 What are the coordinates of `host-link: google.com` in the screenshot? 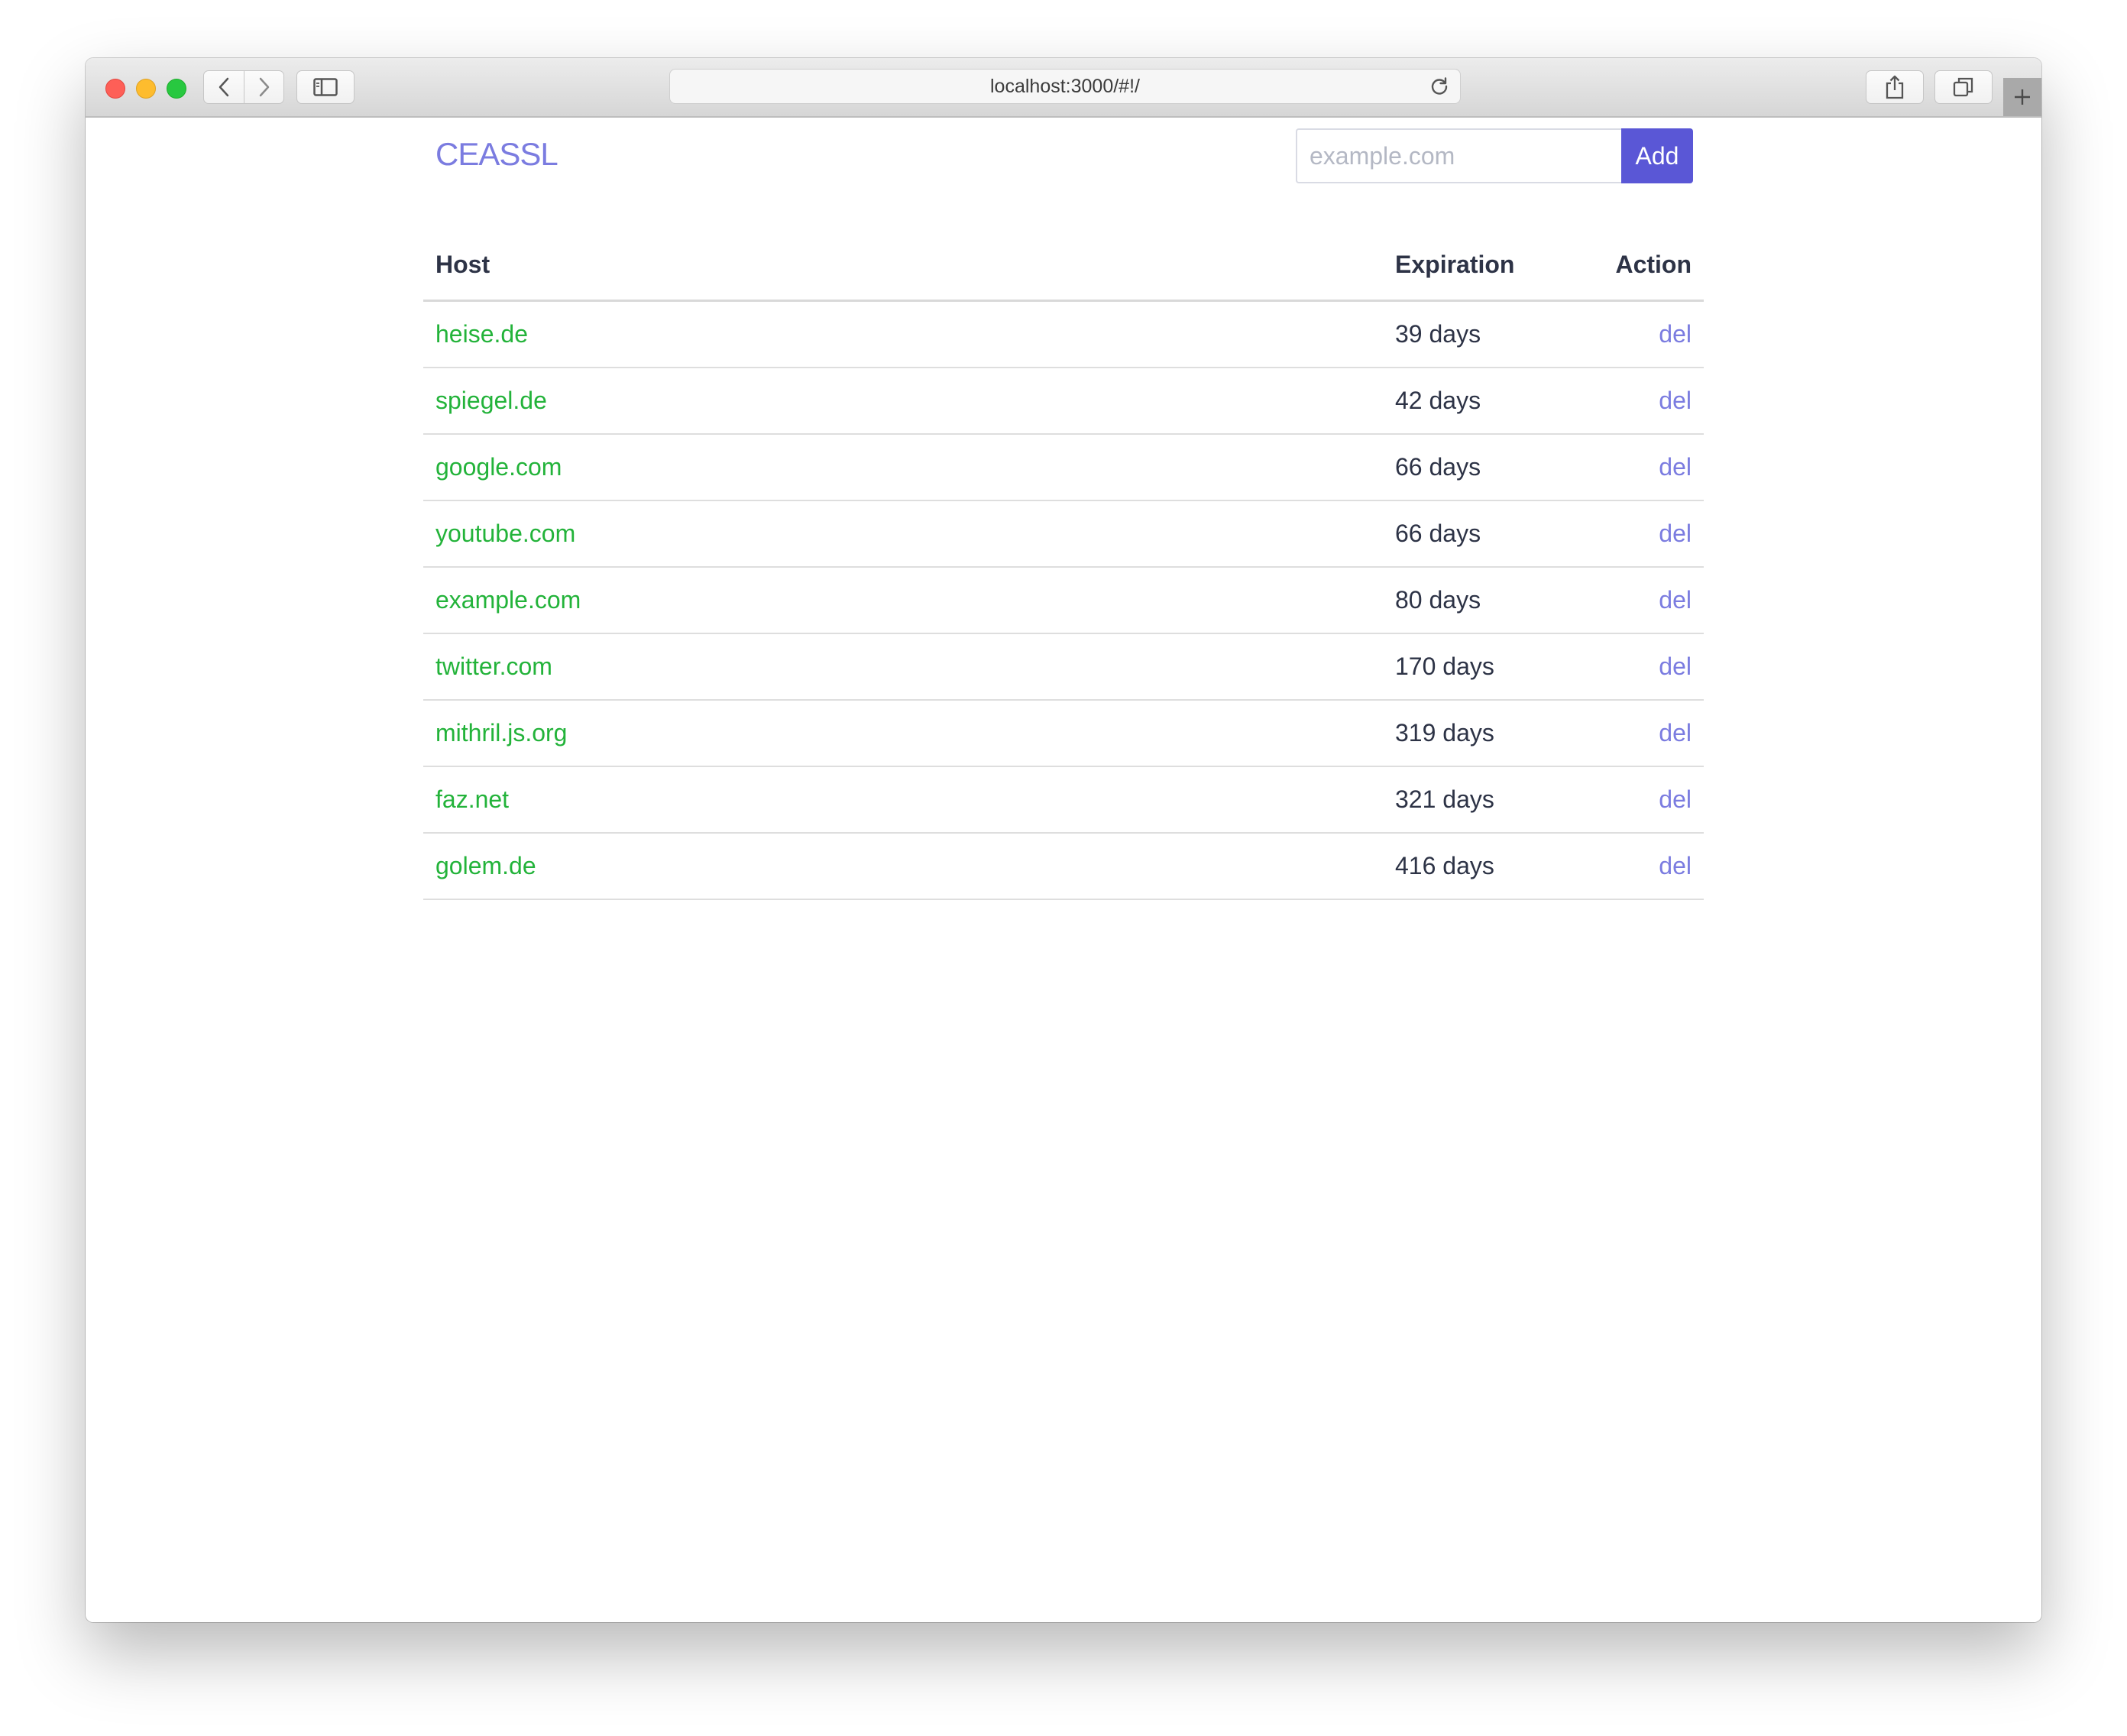 It's located at (498, 467).